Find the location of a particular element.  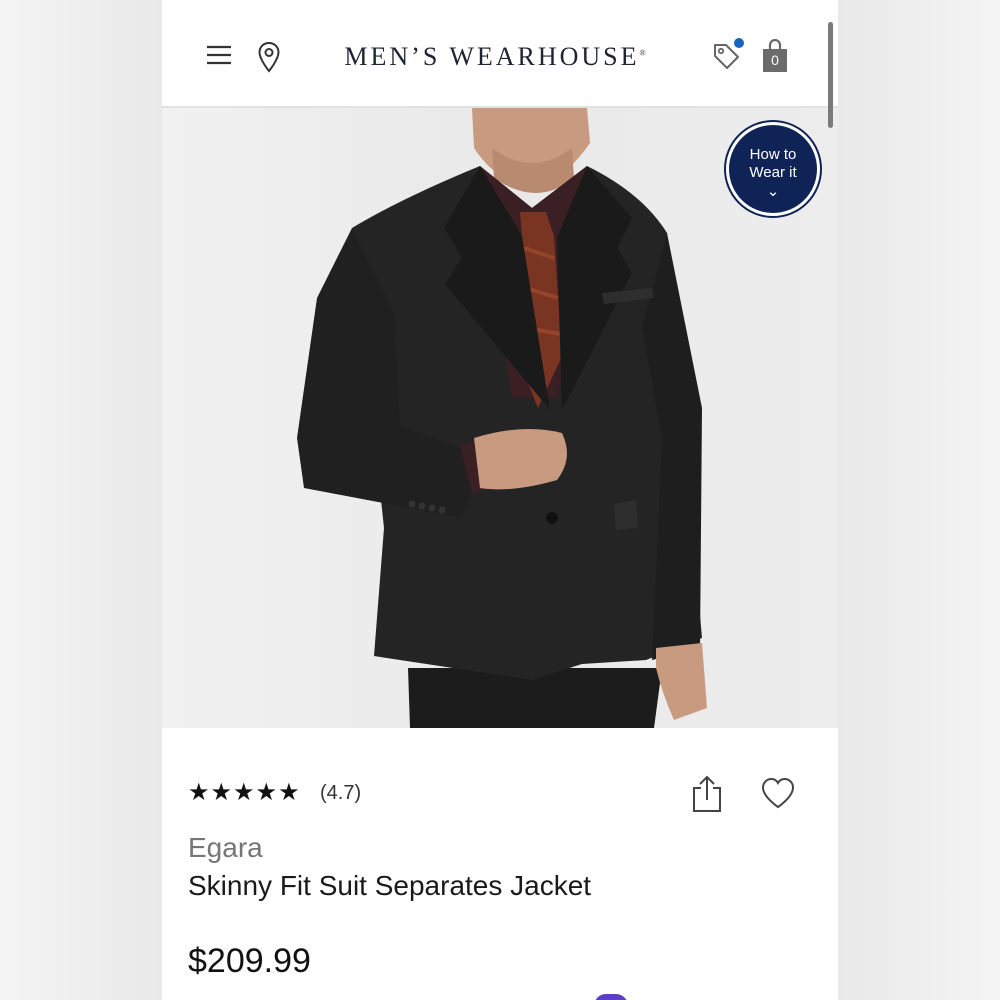

menu-icon is located at coordinates (219, 55).